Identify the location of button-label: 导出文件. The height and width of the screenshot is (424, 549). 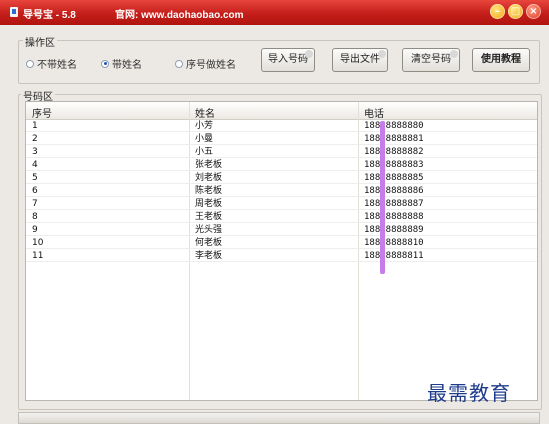
(360, 59).